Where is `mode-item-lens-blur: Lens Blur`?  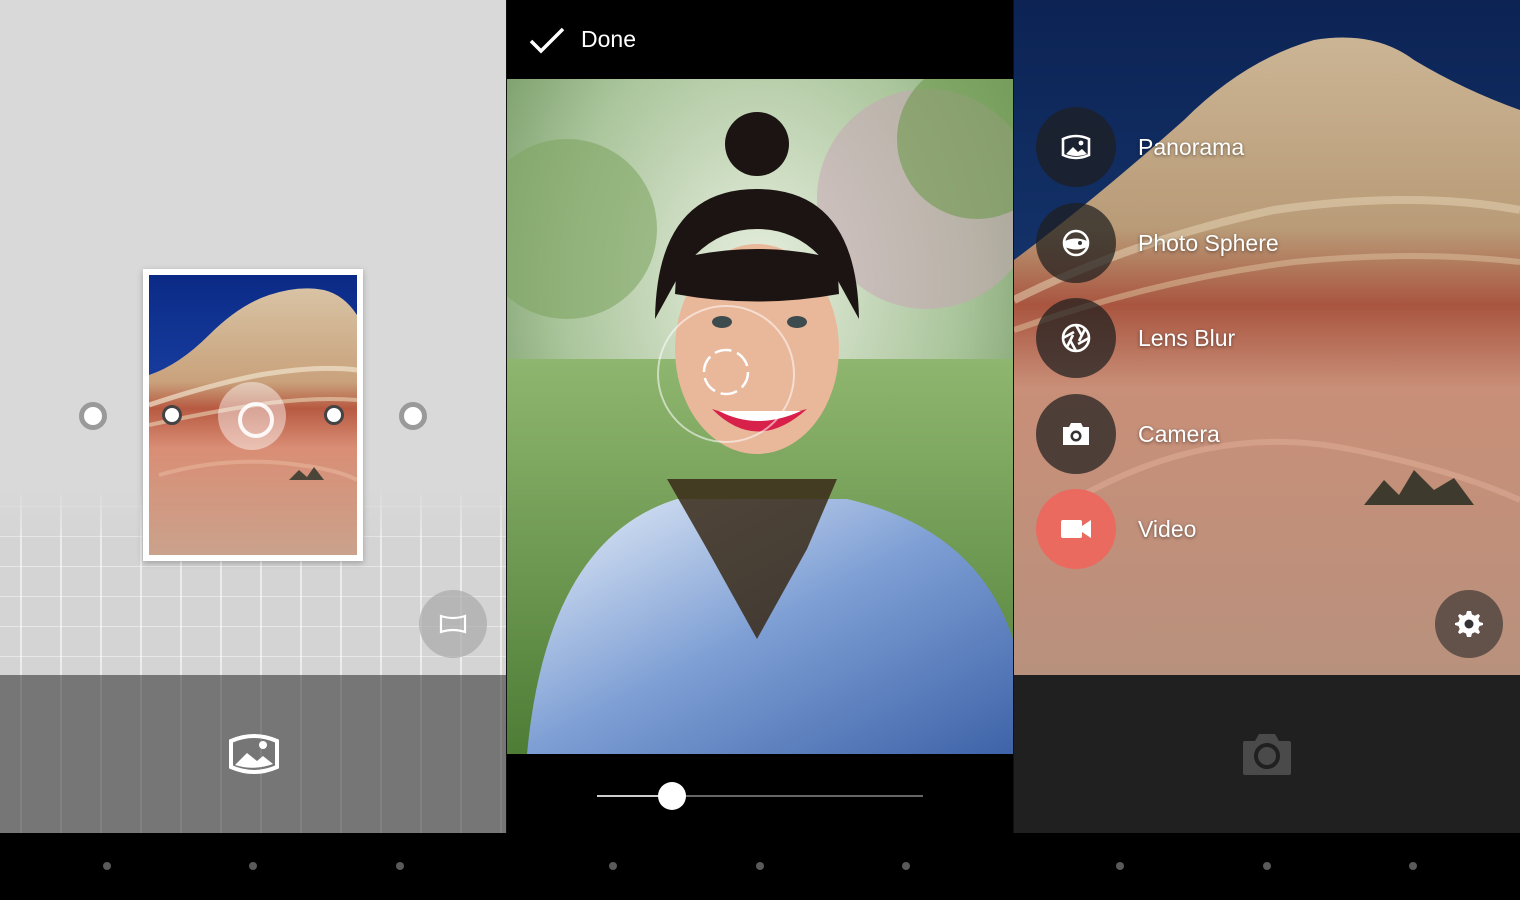 mode-item-lens-blur: Lens Blur is located at coordinates (1135, 338).